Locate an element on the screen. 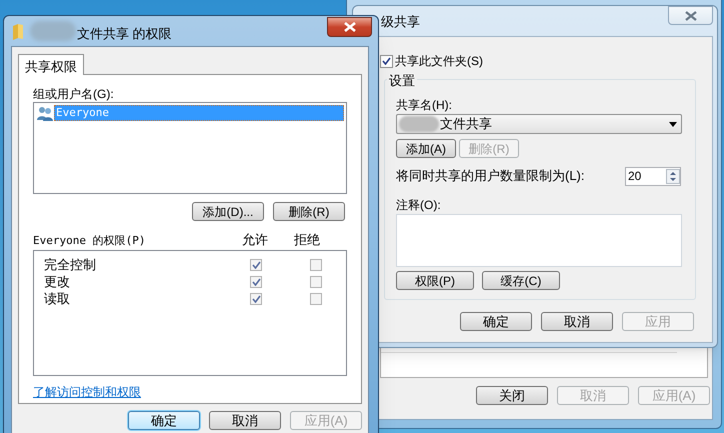  permission-name: 更改 is located at coordinates (57, 281).